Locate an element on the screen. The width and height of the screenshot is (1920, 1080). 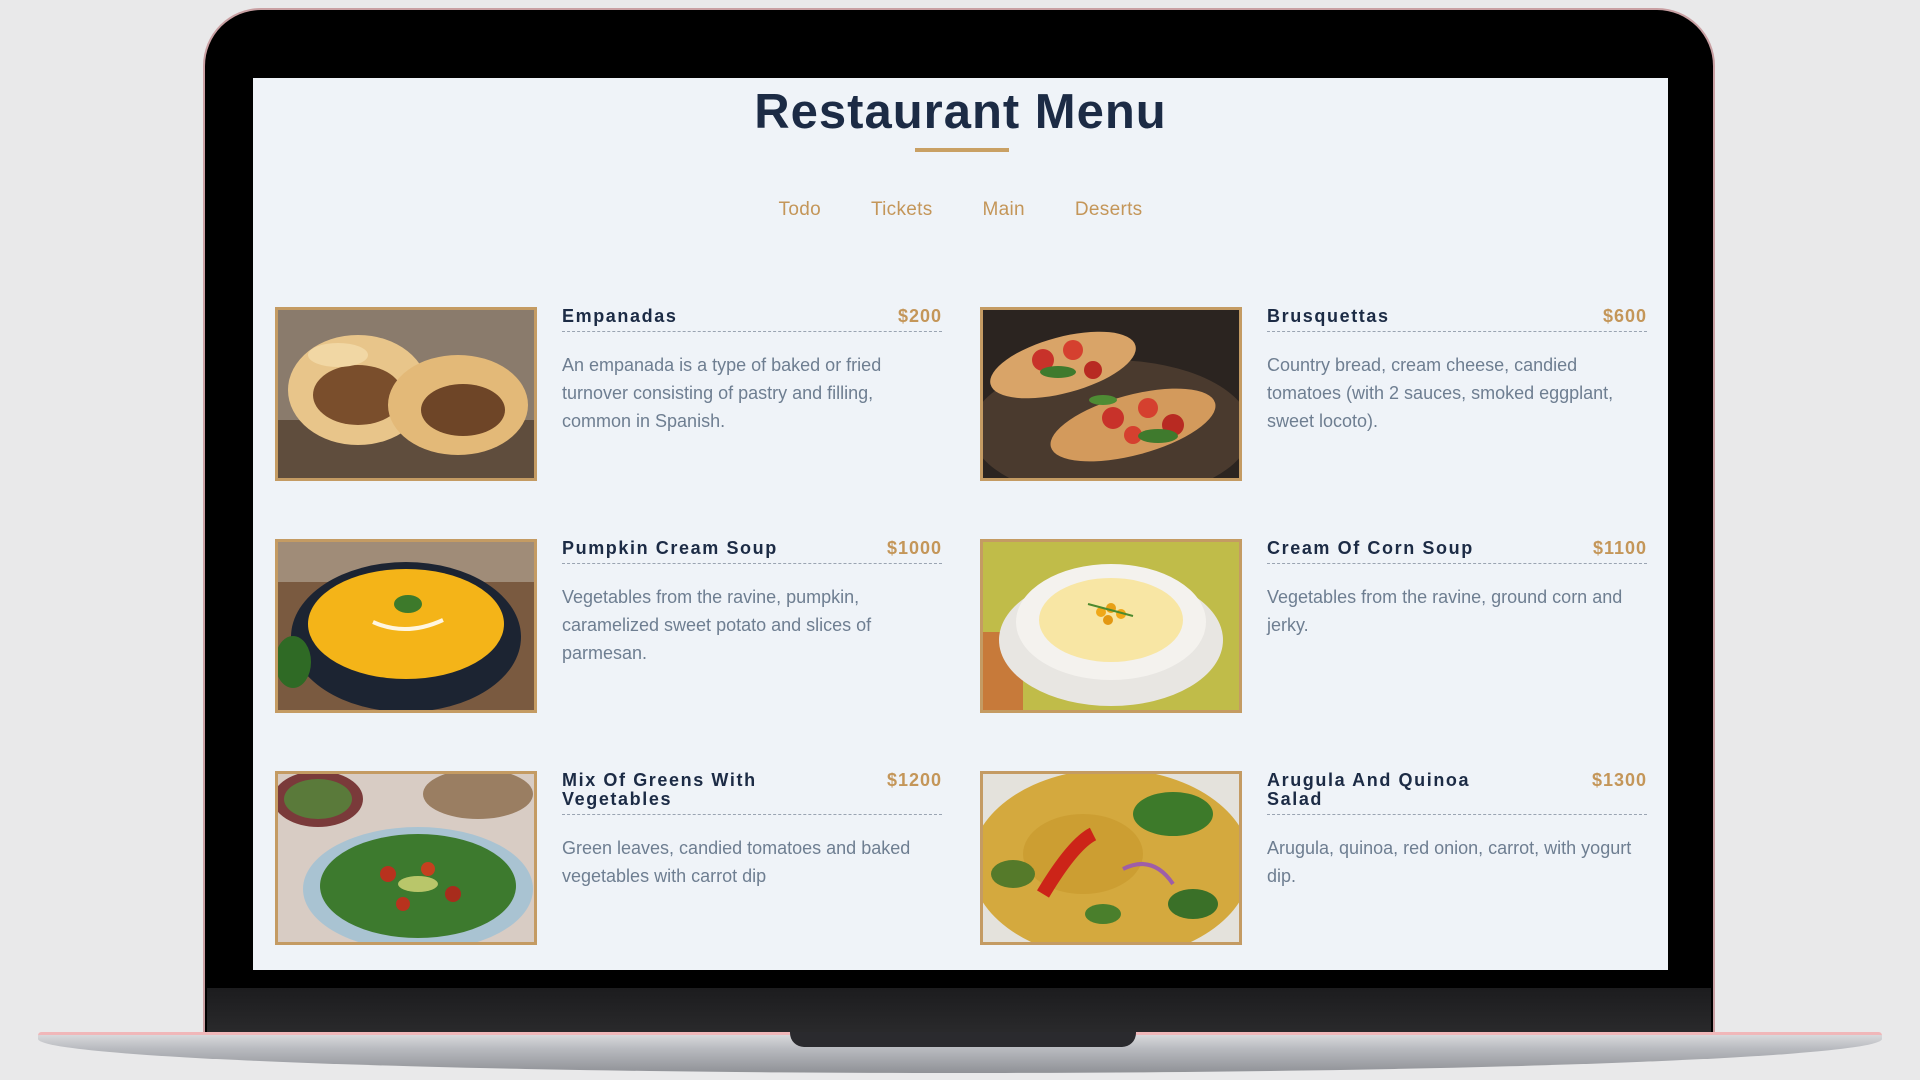
item-price: $200 is located at coordinates (919, 316).